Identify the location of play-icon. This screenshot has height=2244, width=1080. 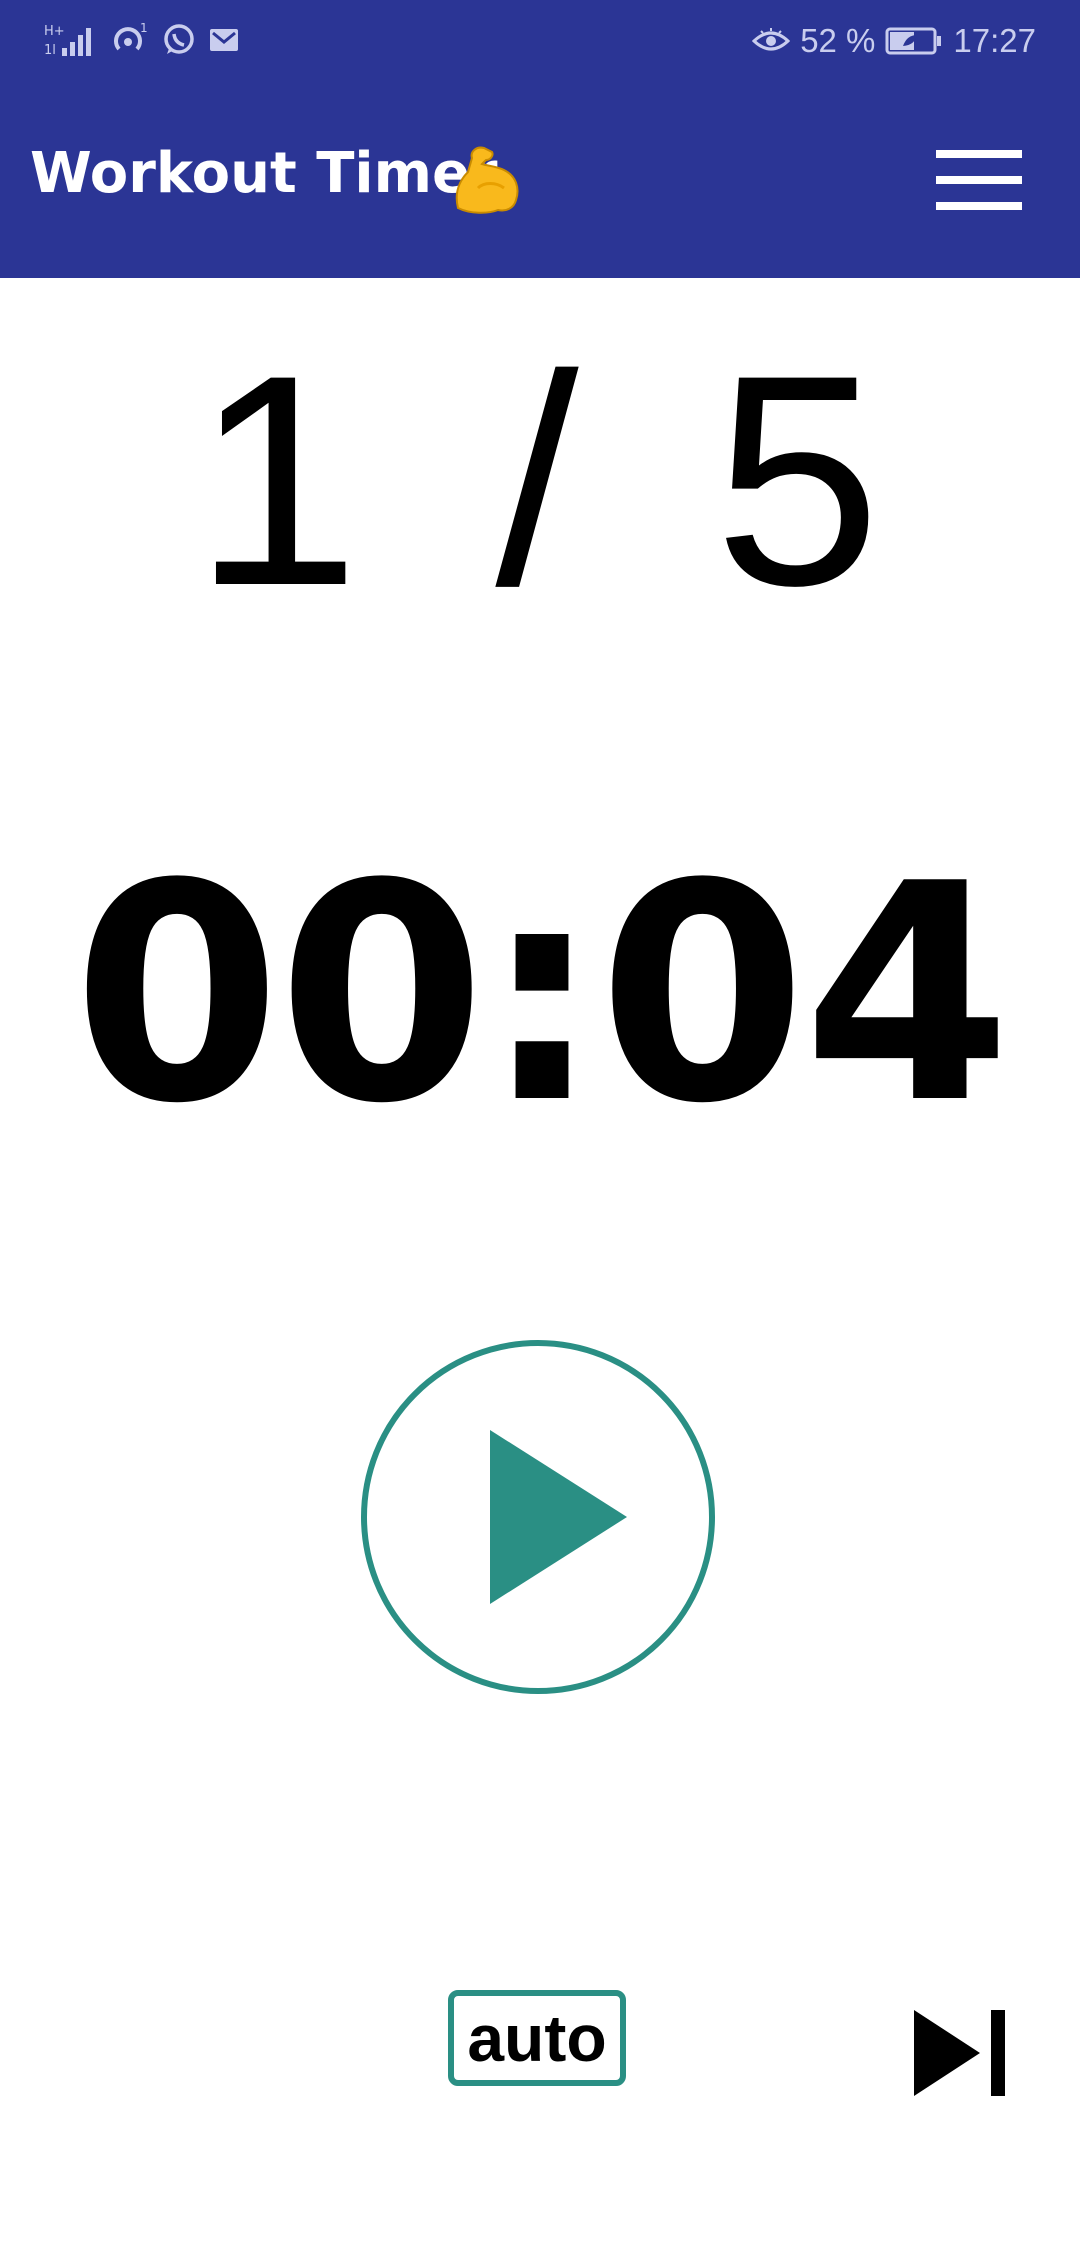
(538, 1517).